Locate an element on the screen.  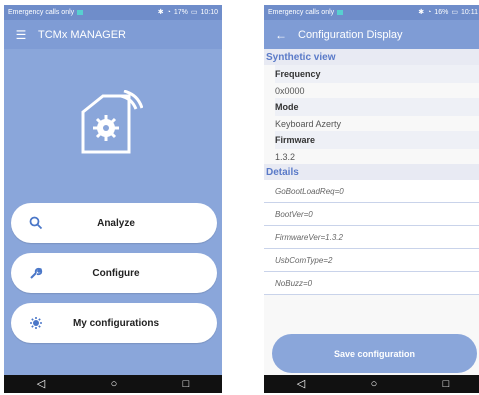
configure-label: Configure is located at coordinates (116, 273).